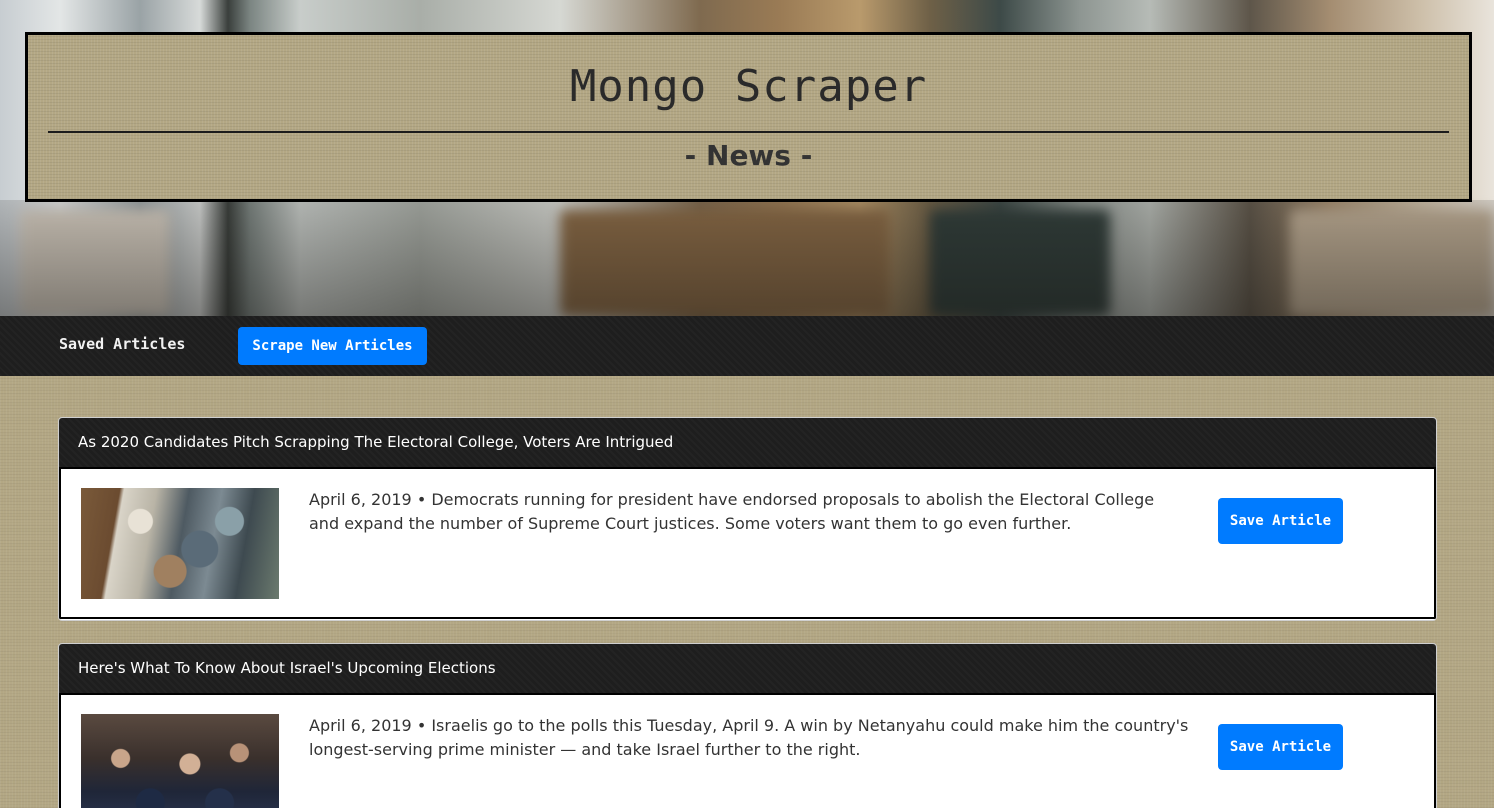 The image size is (1494, 808). Describe the element at coordinates (748, 132) in the screenshot. I see `title-divider` at that location.